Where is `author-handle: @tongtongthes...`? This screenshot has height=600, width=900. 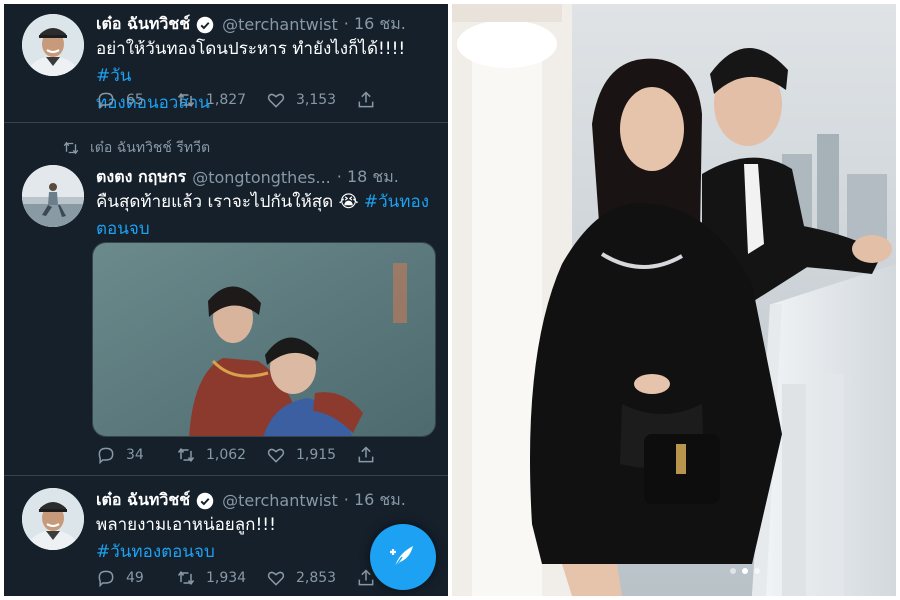 author-handle: @tongtongthes... is located at coordinates (261, 177).